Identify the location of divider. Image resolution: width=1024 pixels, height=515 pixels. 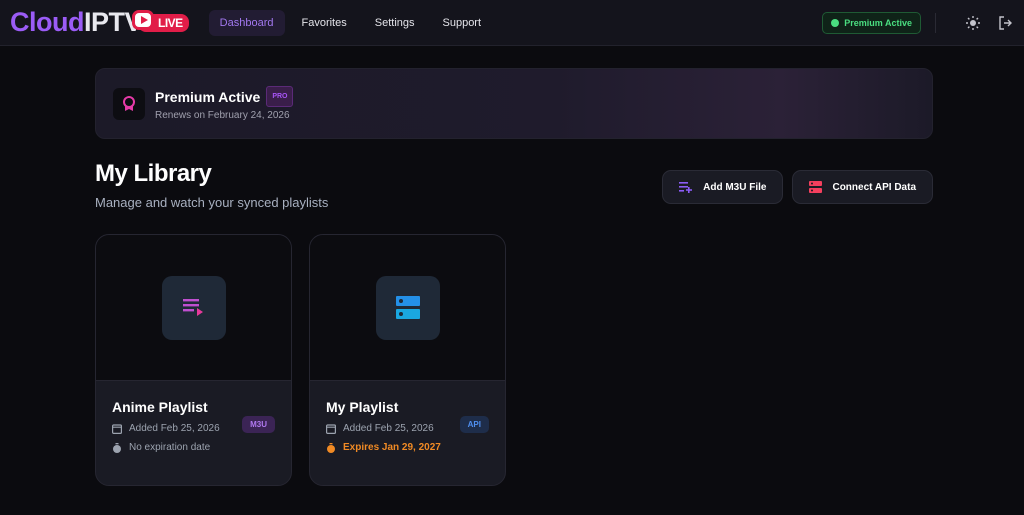
(935, 23).